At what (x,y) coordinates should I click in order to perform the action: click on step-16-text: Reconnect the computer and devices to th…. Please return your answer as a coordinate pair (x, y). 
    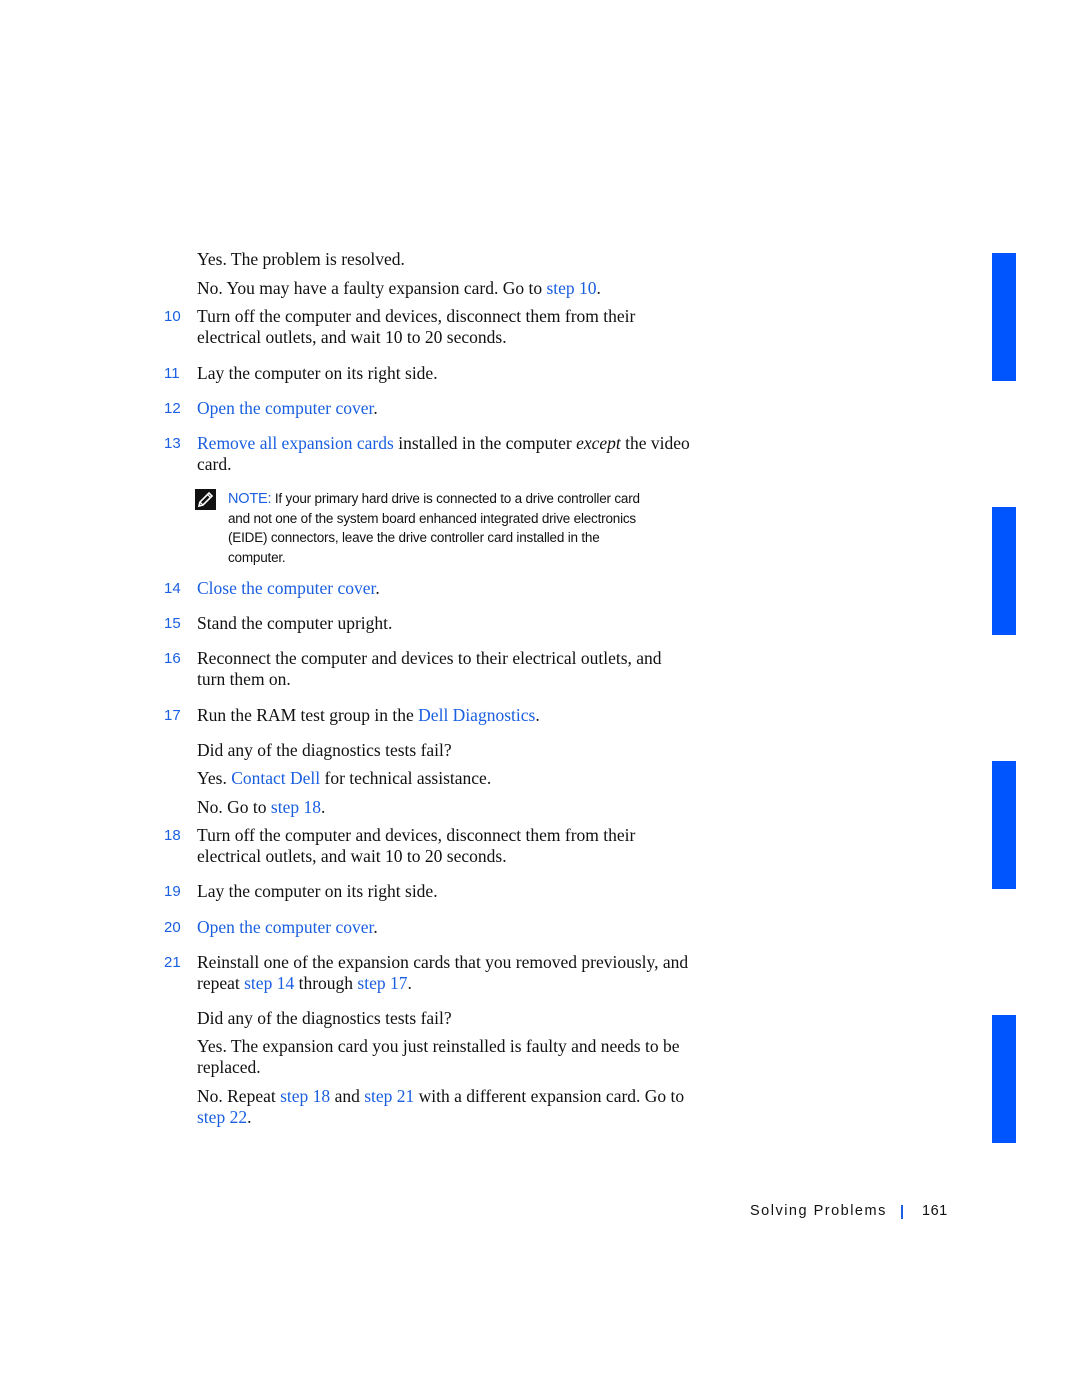
    Looking at the image, I should click on (429, 658).